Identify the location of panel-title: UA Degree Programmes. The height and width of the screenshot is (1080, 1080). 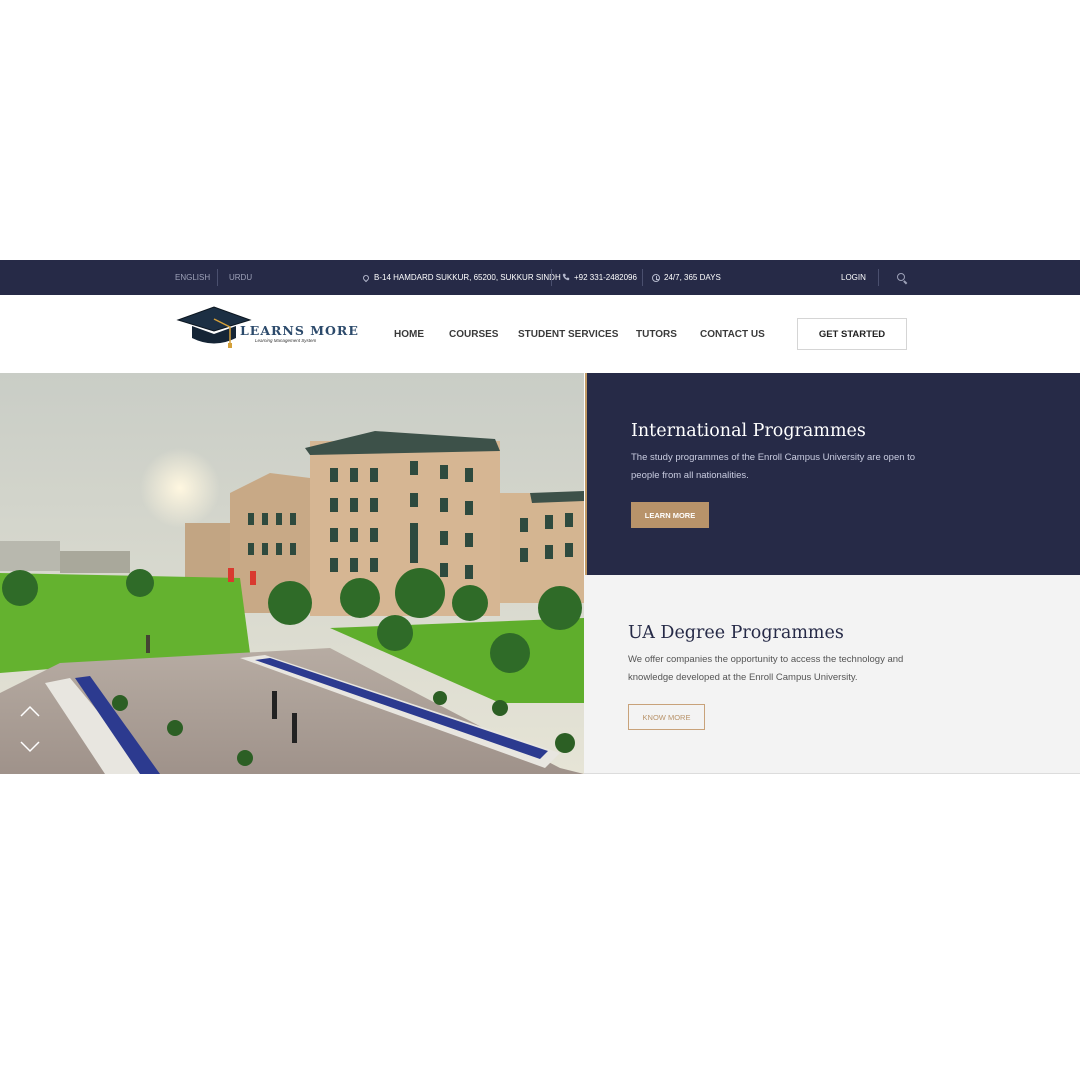
(736, 633).